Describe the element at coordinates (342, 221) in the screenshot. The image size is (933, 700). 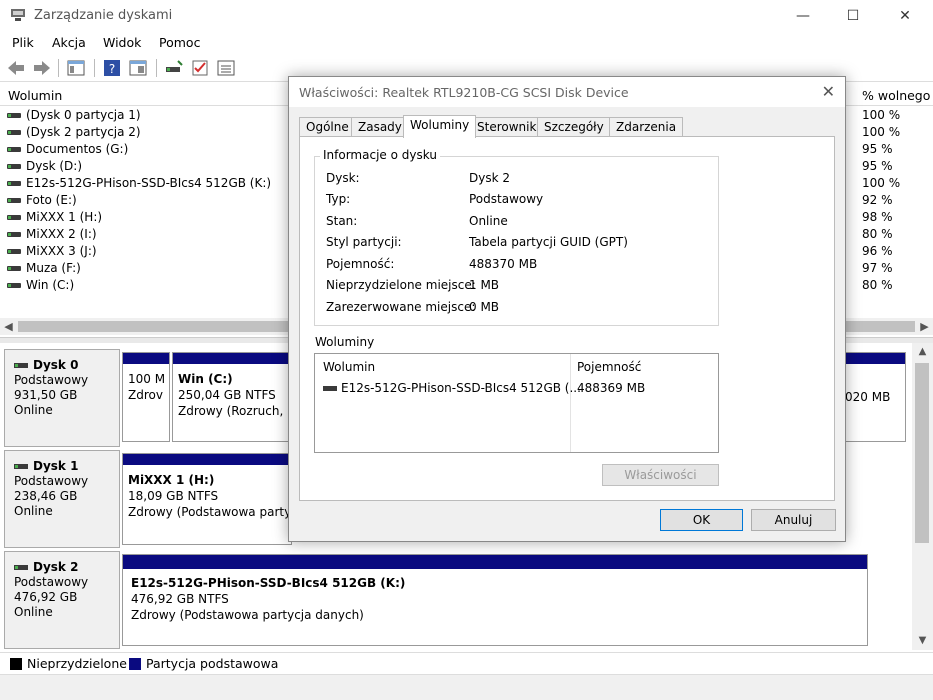
I see `info-label-status: Stan:` at that location.